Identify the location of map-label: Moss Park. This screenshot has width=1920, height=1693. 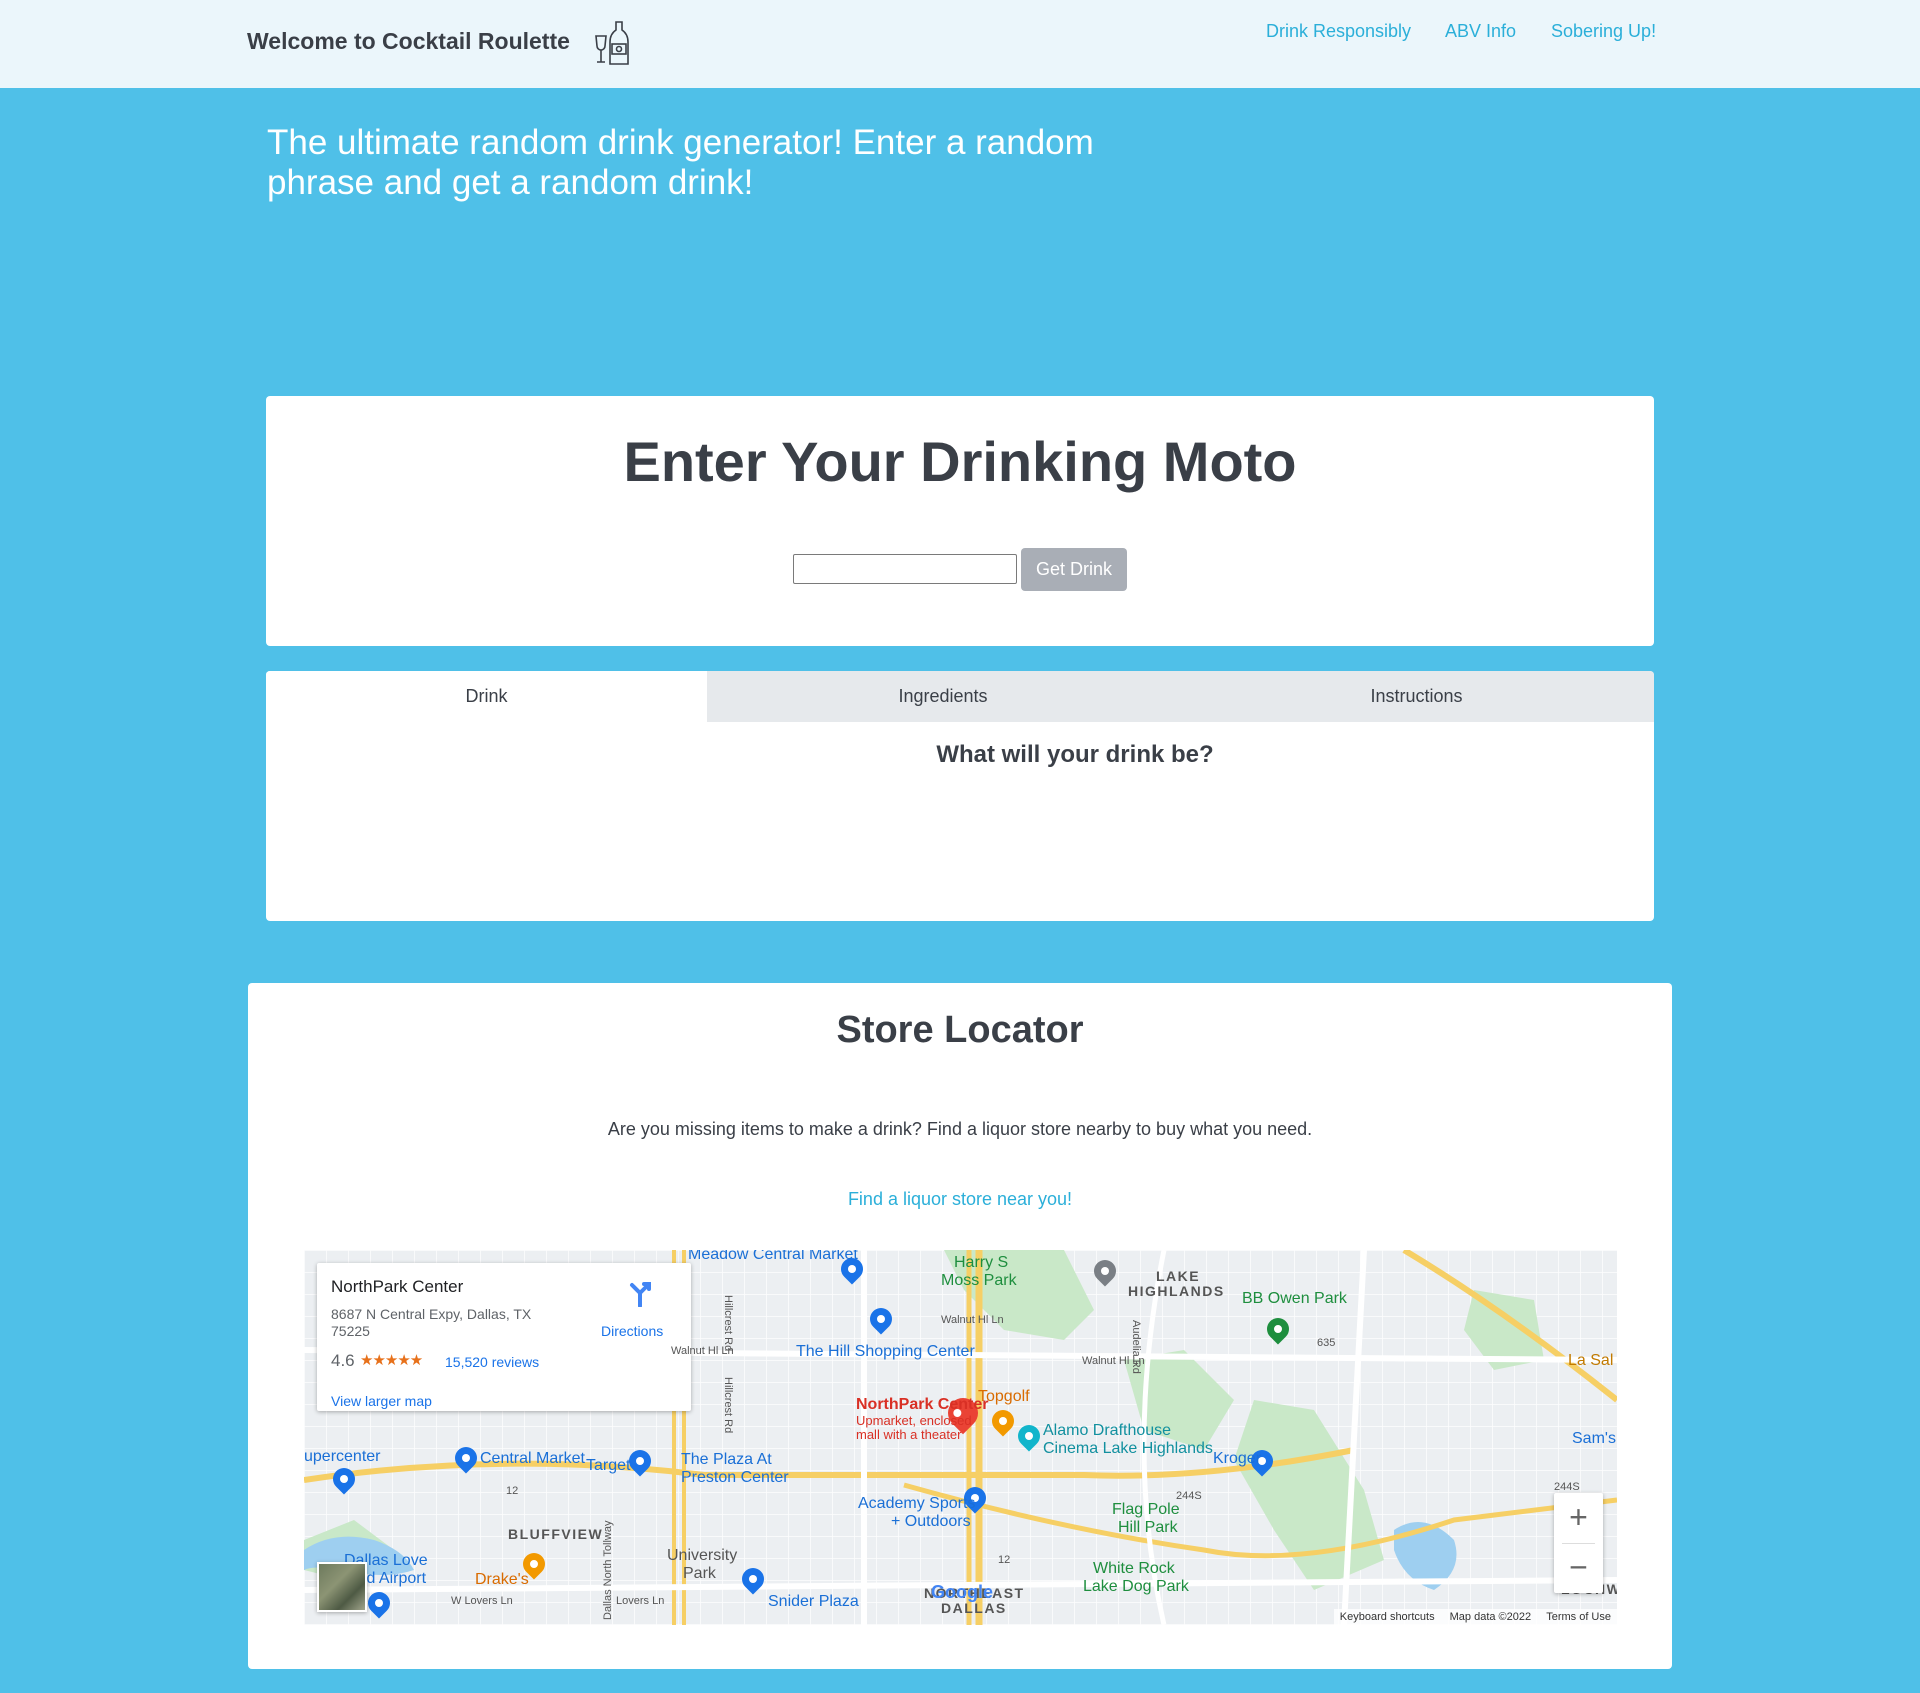
(979, 1280).